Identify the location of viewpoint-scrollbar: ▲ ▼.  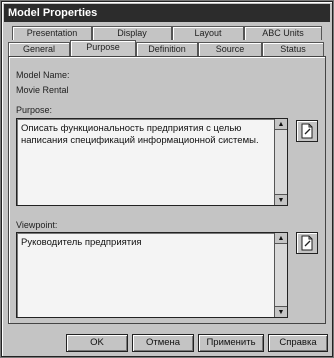
(280, 275).